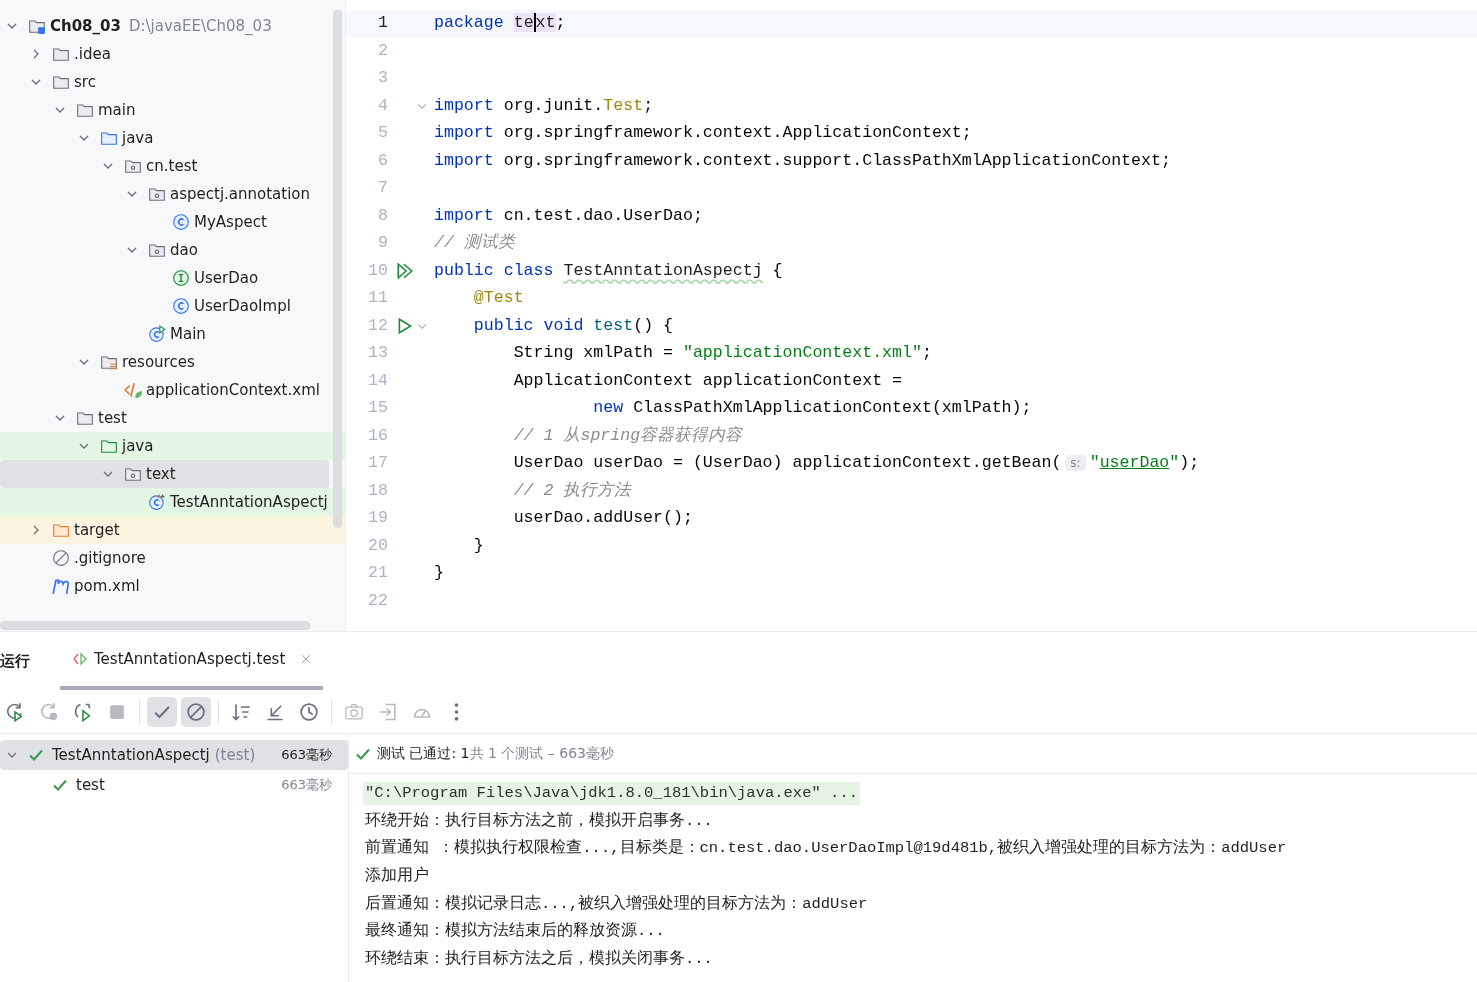 This screenshot has height=982, width=1477. What do you see at coordinates (109, 362) in the screenshot?
I see `resource-folder-icon` at bounding box center [109, 362].